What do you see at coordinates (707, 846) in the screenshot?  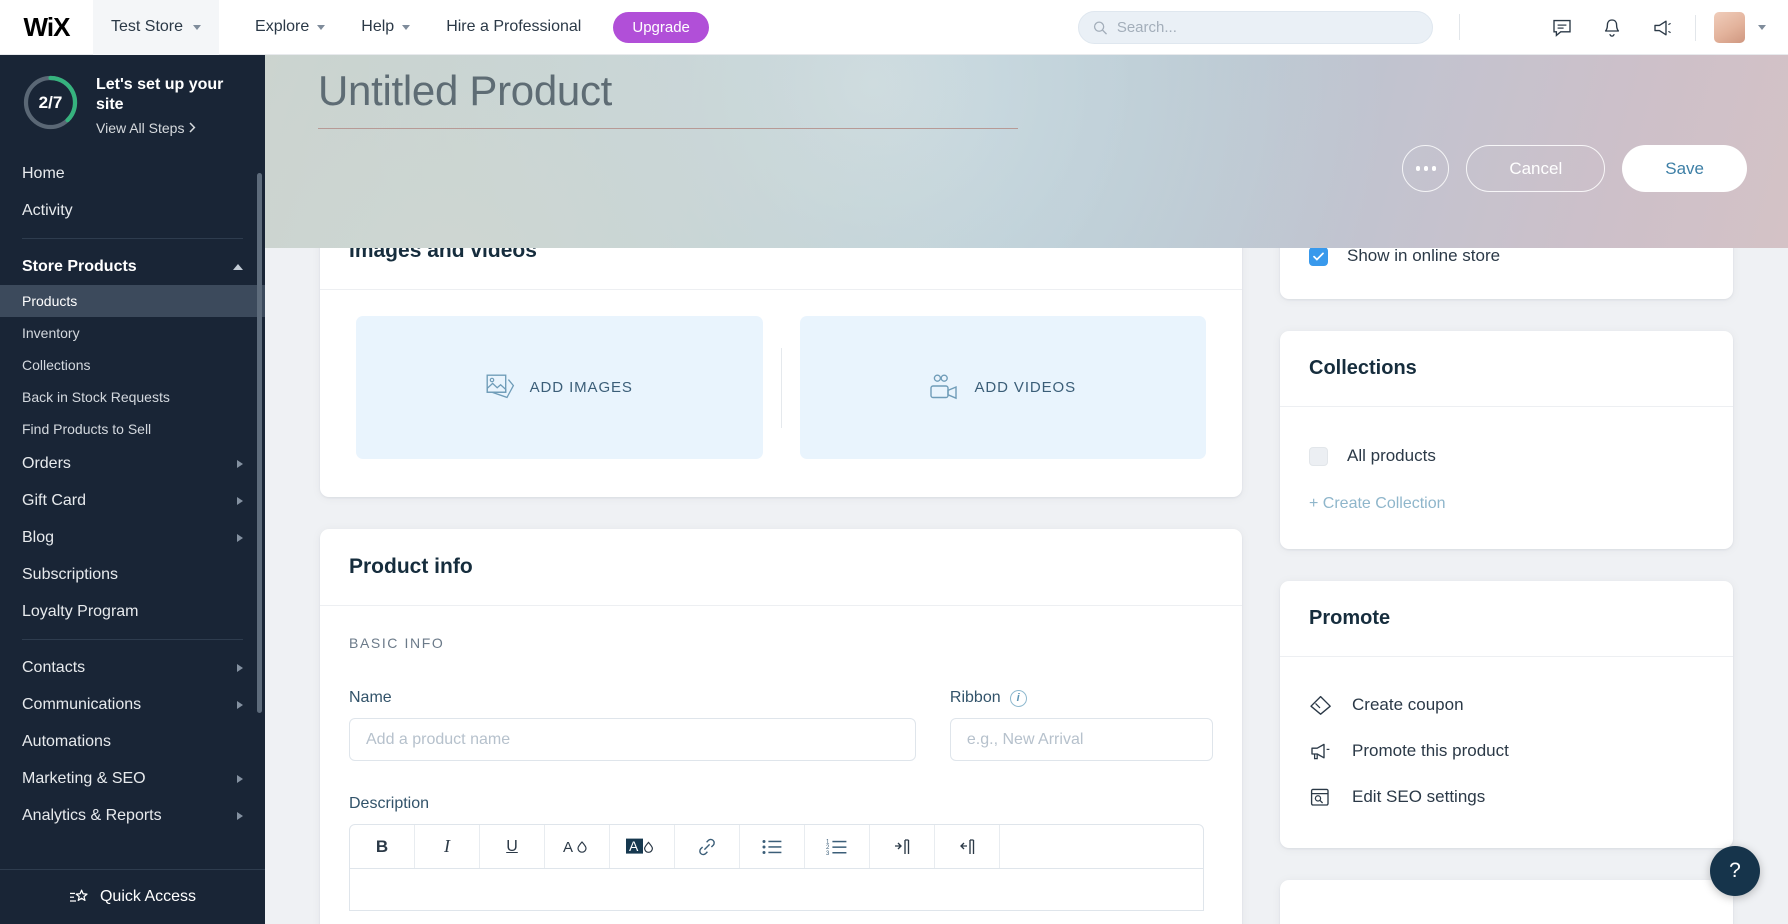 I see `link-icon` at bounding box center [707, 846].